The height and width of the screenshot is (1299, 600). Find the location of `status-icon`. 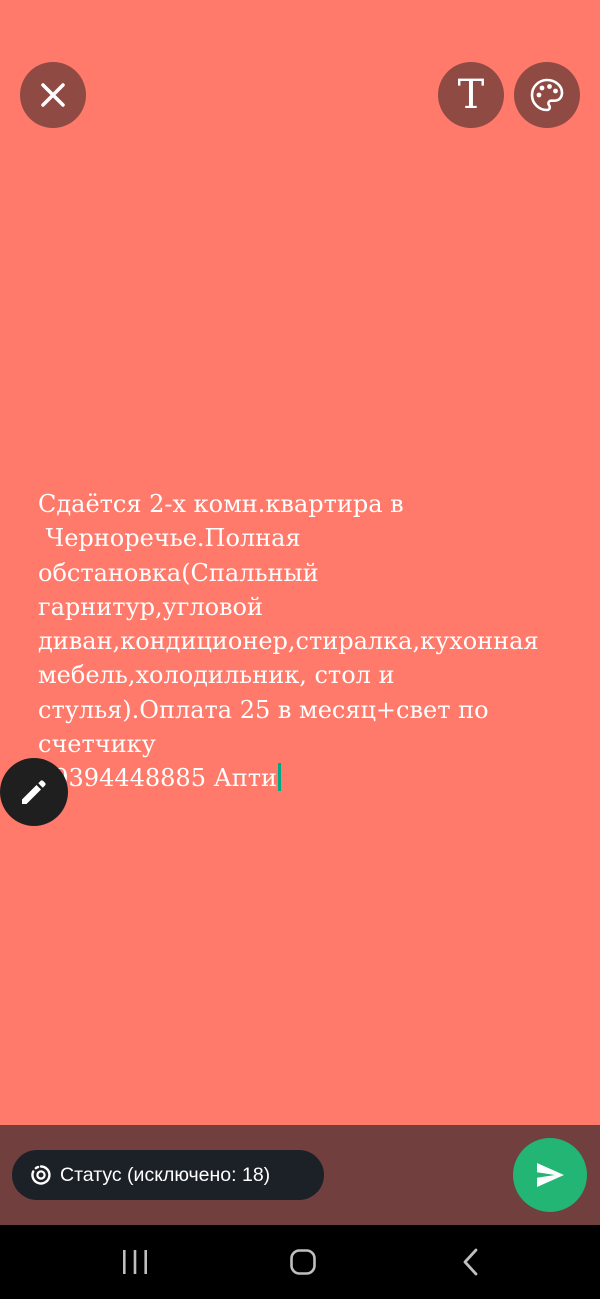

status-icon is located at coordinates (41, 1175).